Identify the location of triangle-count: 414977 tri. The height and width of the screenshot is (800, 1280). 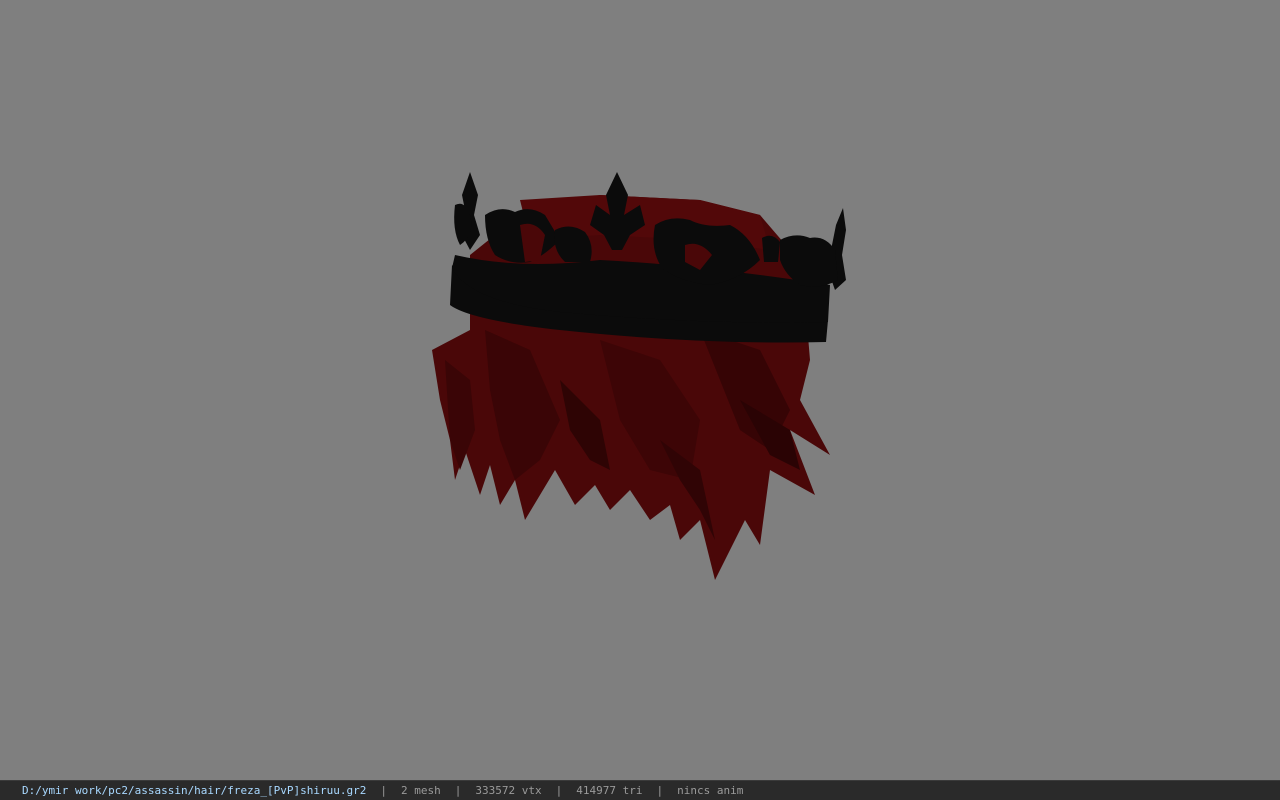
(609, 790).